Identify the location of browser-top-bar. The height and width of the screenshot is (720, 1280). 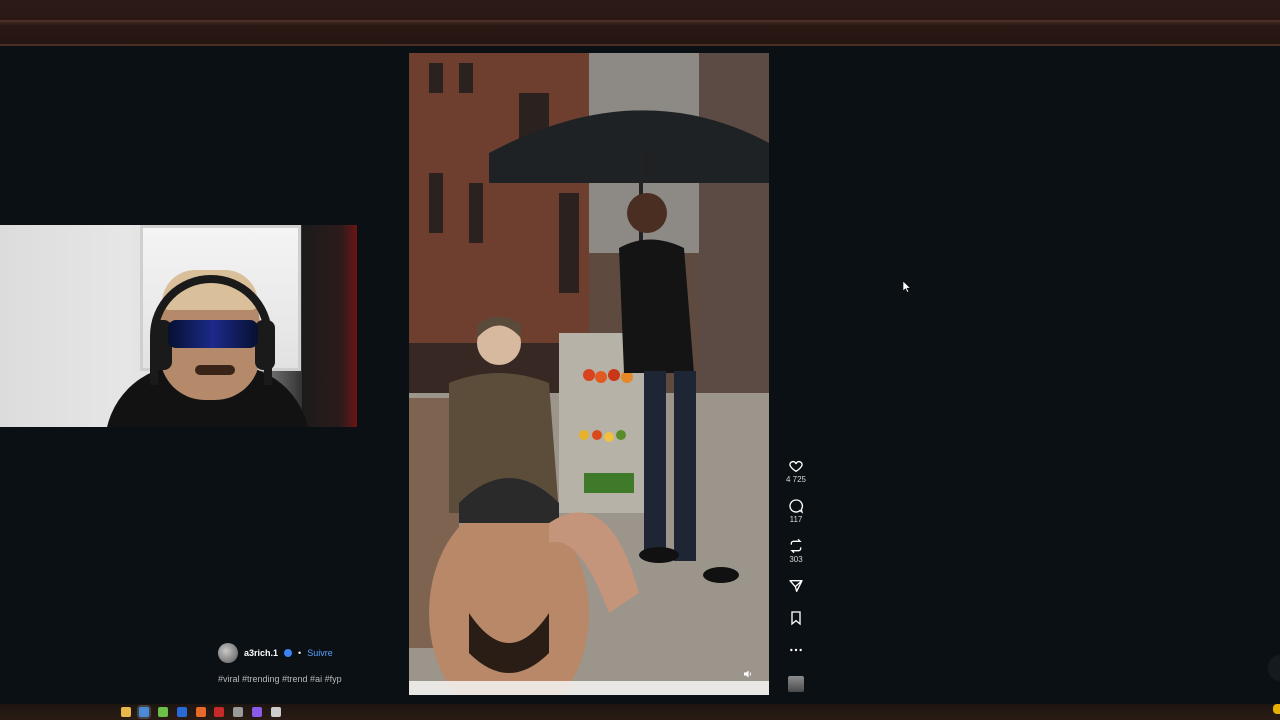
(640, 23).